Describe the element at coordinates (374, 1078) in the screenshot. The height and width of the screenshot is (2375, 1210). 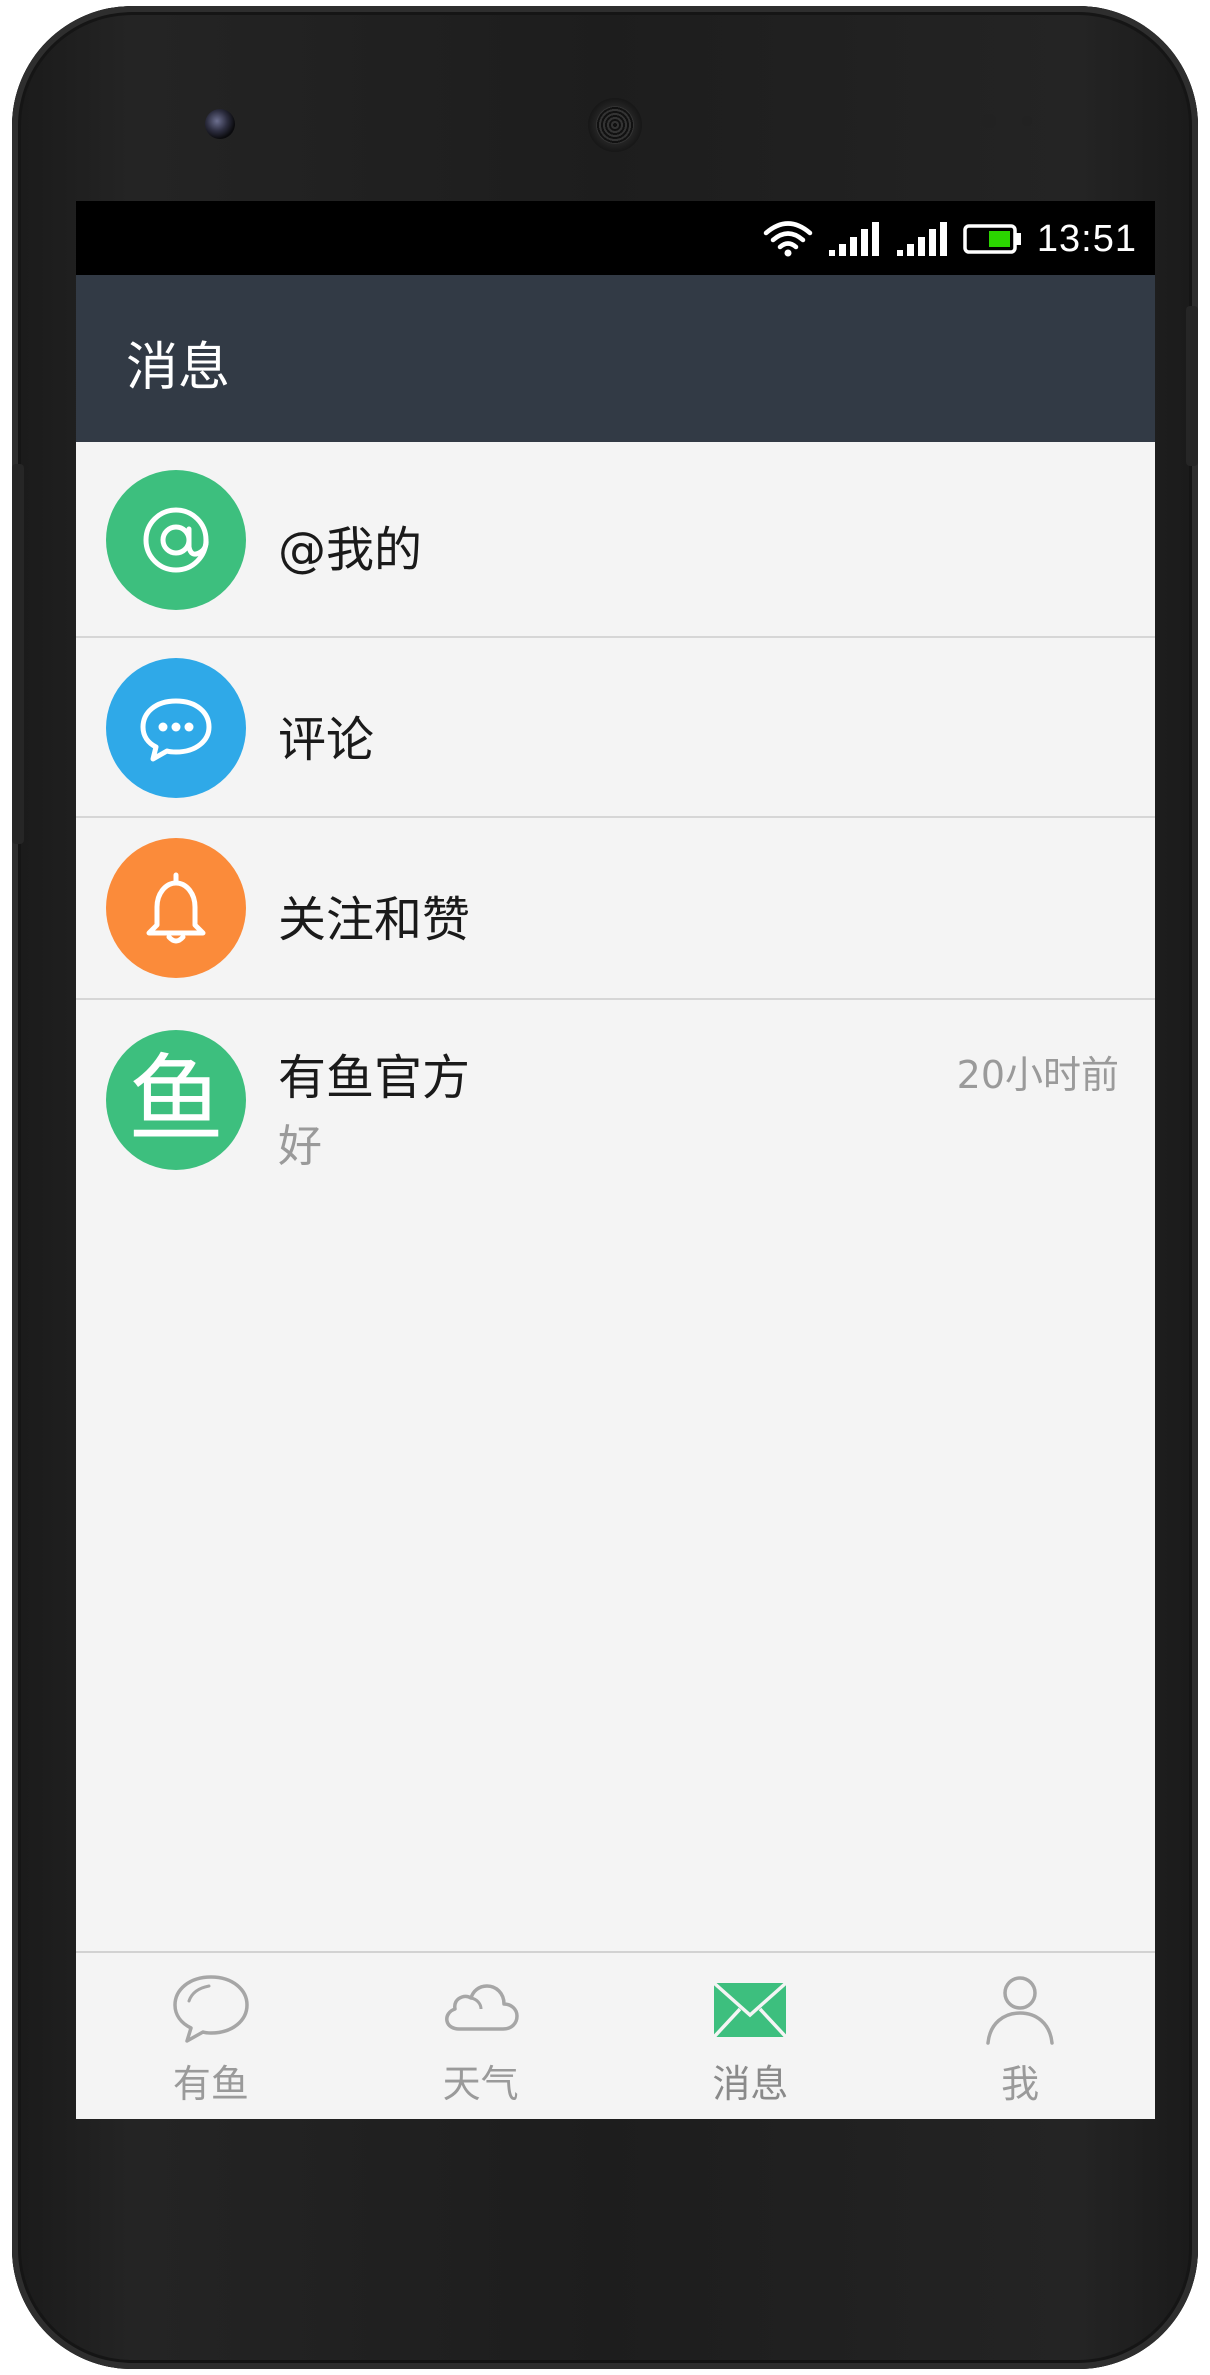
I see `list-item-title: 有鱼官方` at that location.